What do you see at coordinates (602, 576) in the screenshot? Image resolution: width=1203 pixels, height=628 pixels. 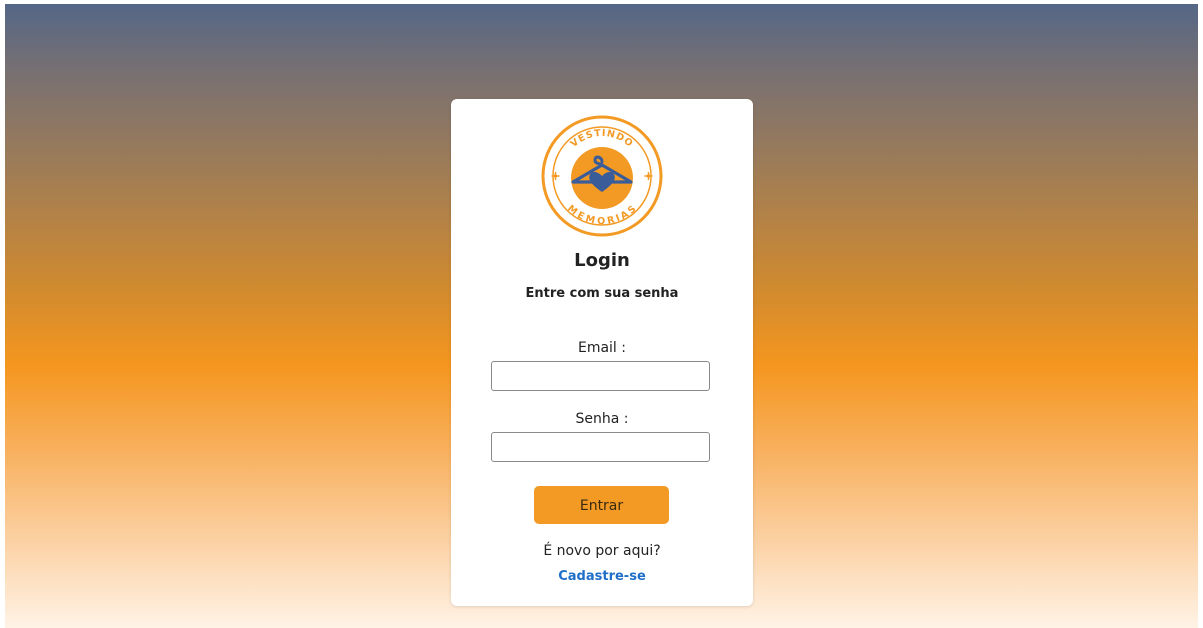 I see `signup-link: Cadastre-se` at bounding box center [602, 576].